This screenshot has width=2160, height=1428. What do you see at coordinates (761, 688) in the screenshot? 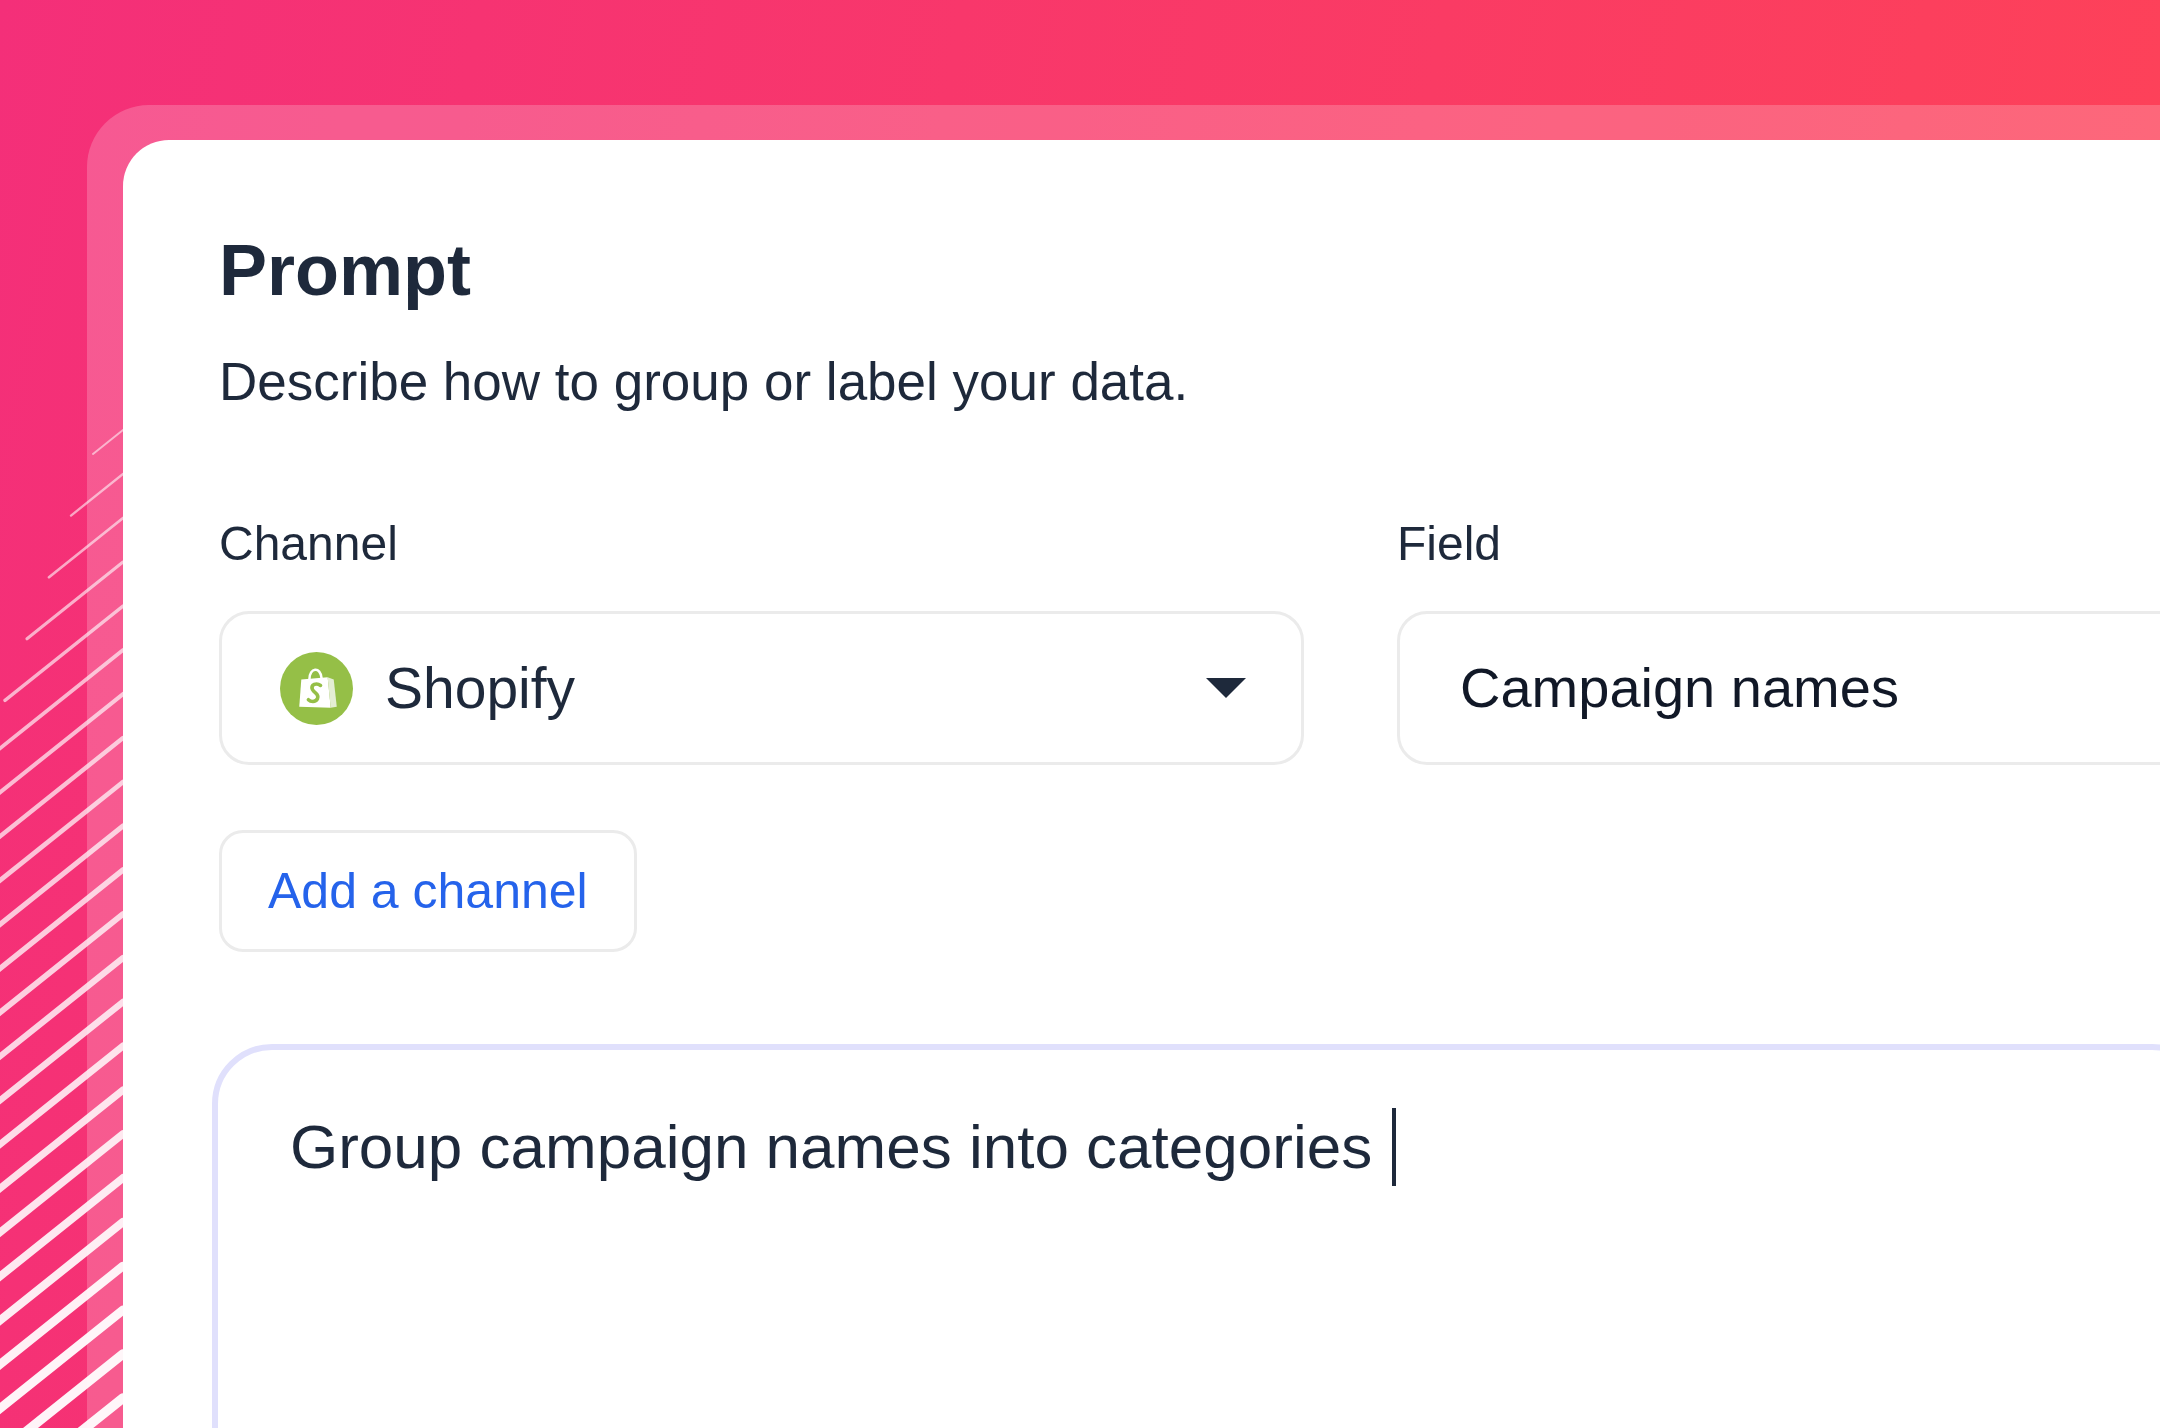
I see `channel-select: Shopify` at bounding box center [761, 688].